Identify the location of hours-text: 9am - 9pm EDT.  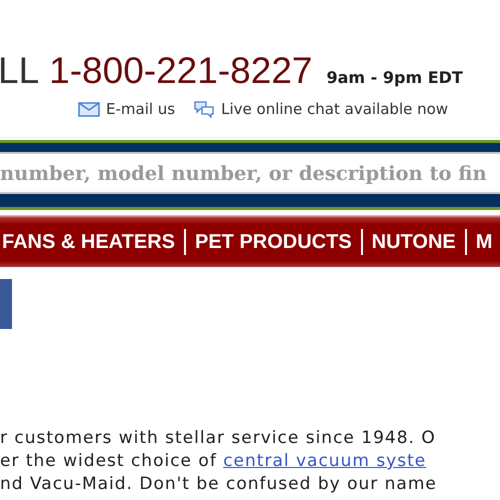
(394, 77).